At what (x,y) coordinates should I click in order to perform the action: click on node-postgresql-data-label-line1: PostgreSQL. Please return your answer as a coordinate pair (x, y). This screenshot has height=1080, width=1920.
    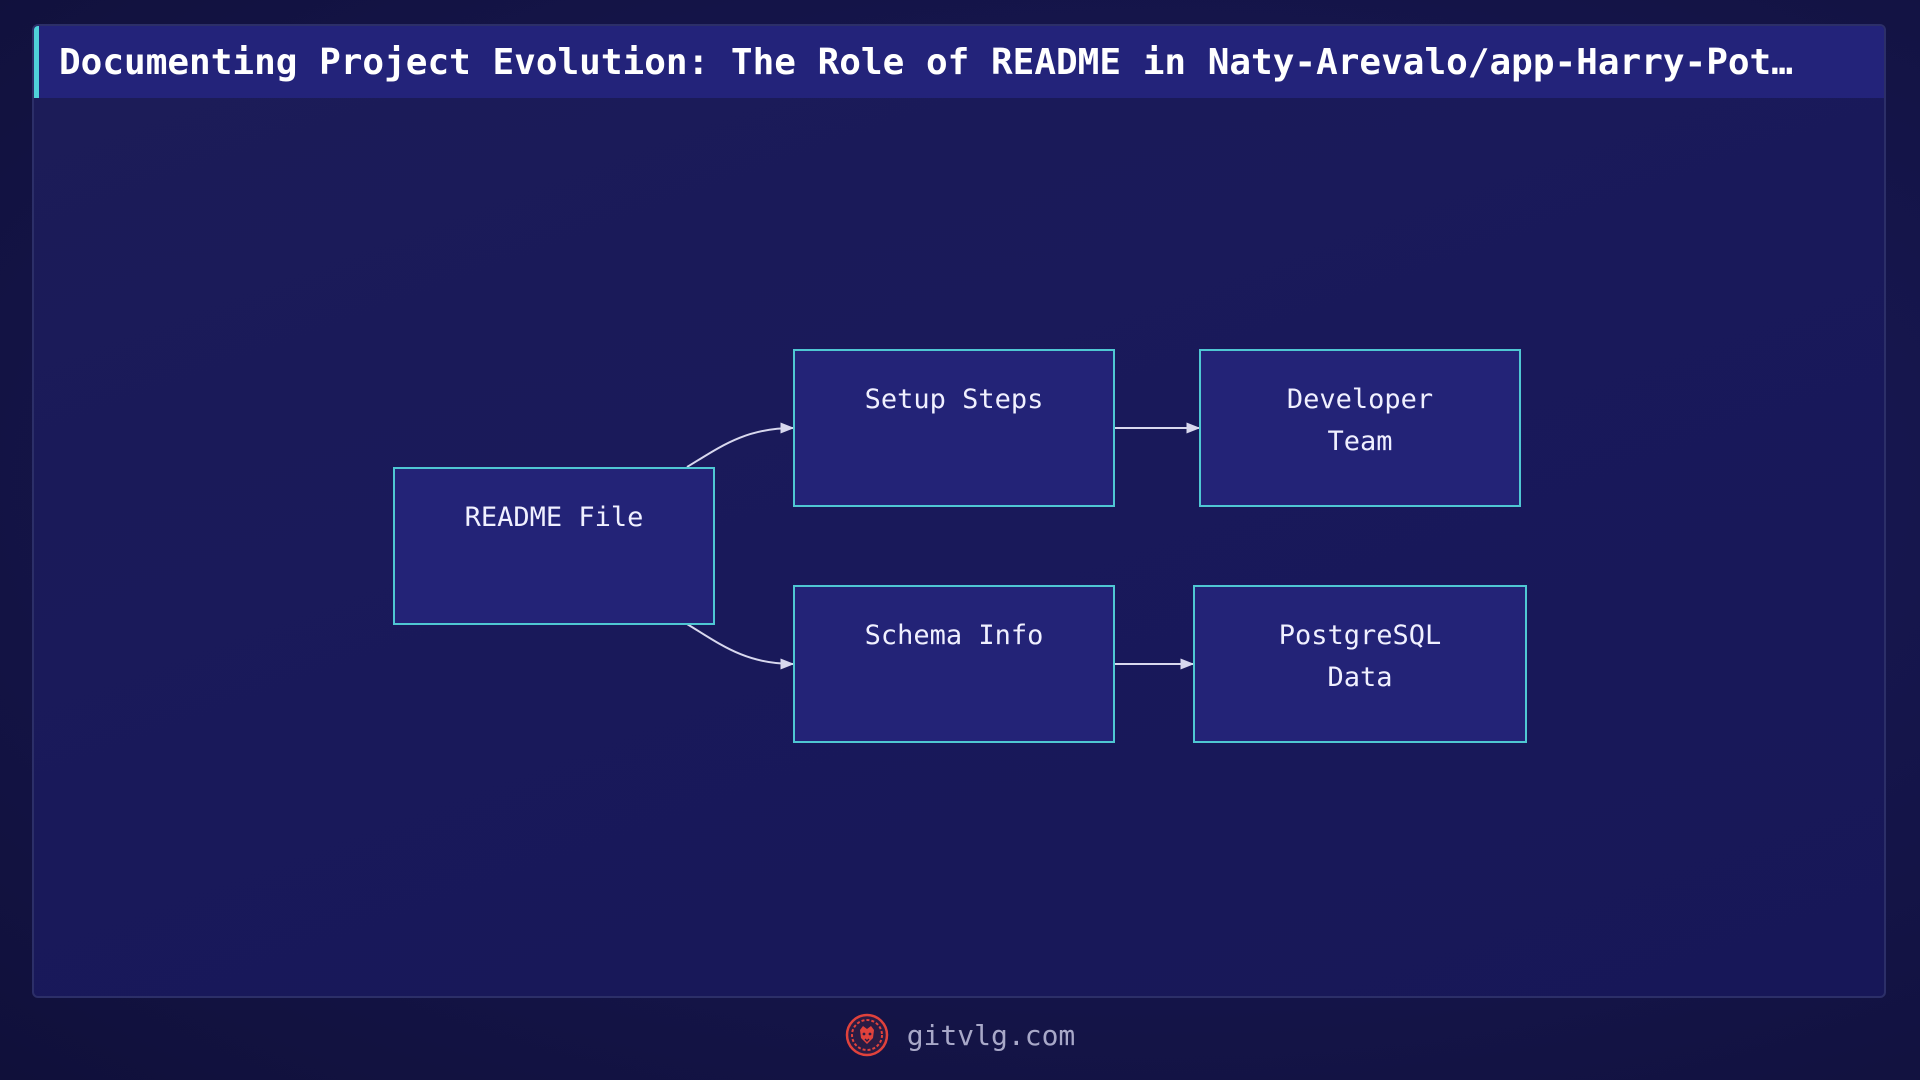
    Looking at the image, I should click on (1360, 635).